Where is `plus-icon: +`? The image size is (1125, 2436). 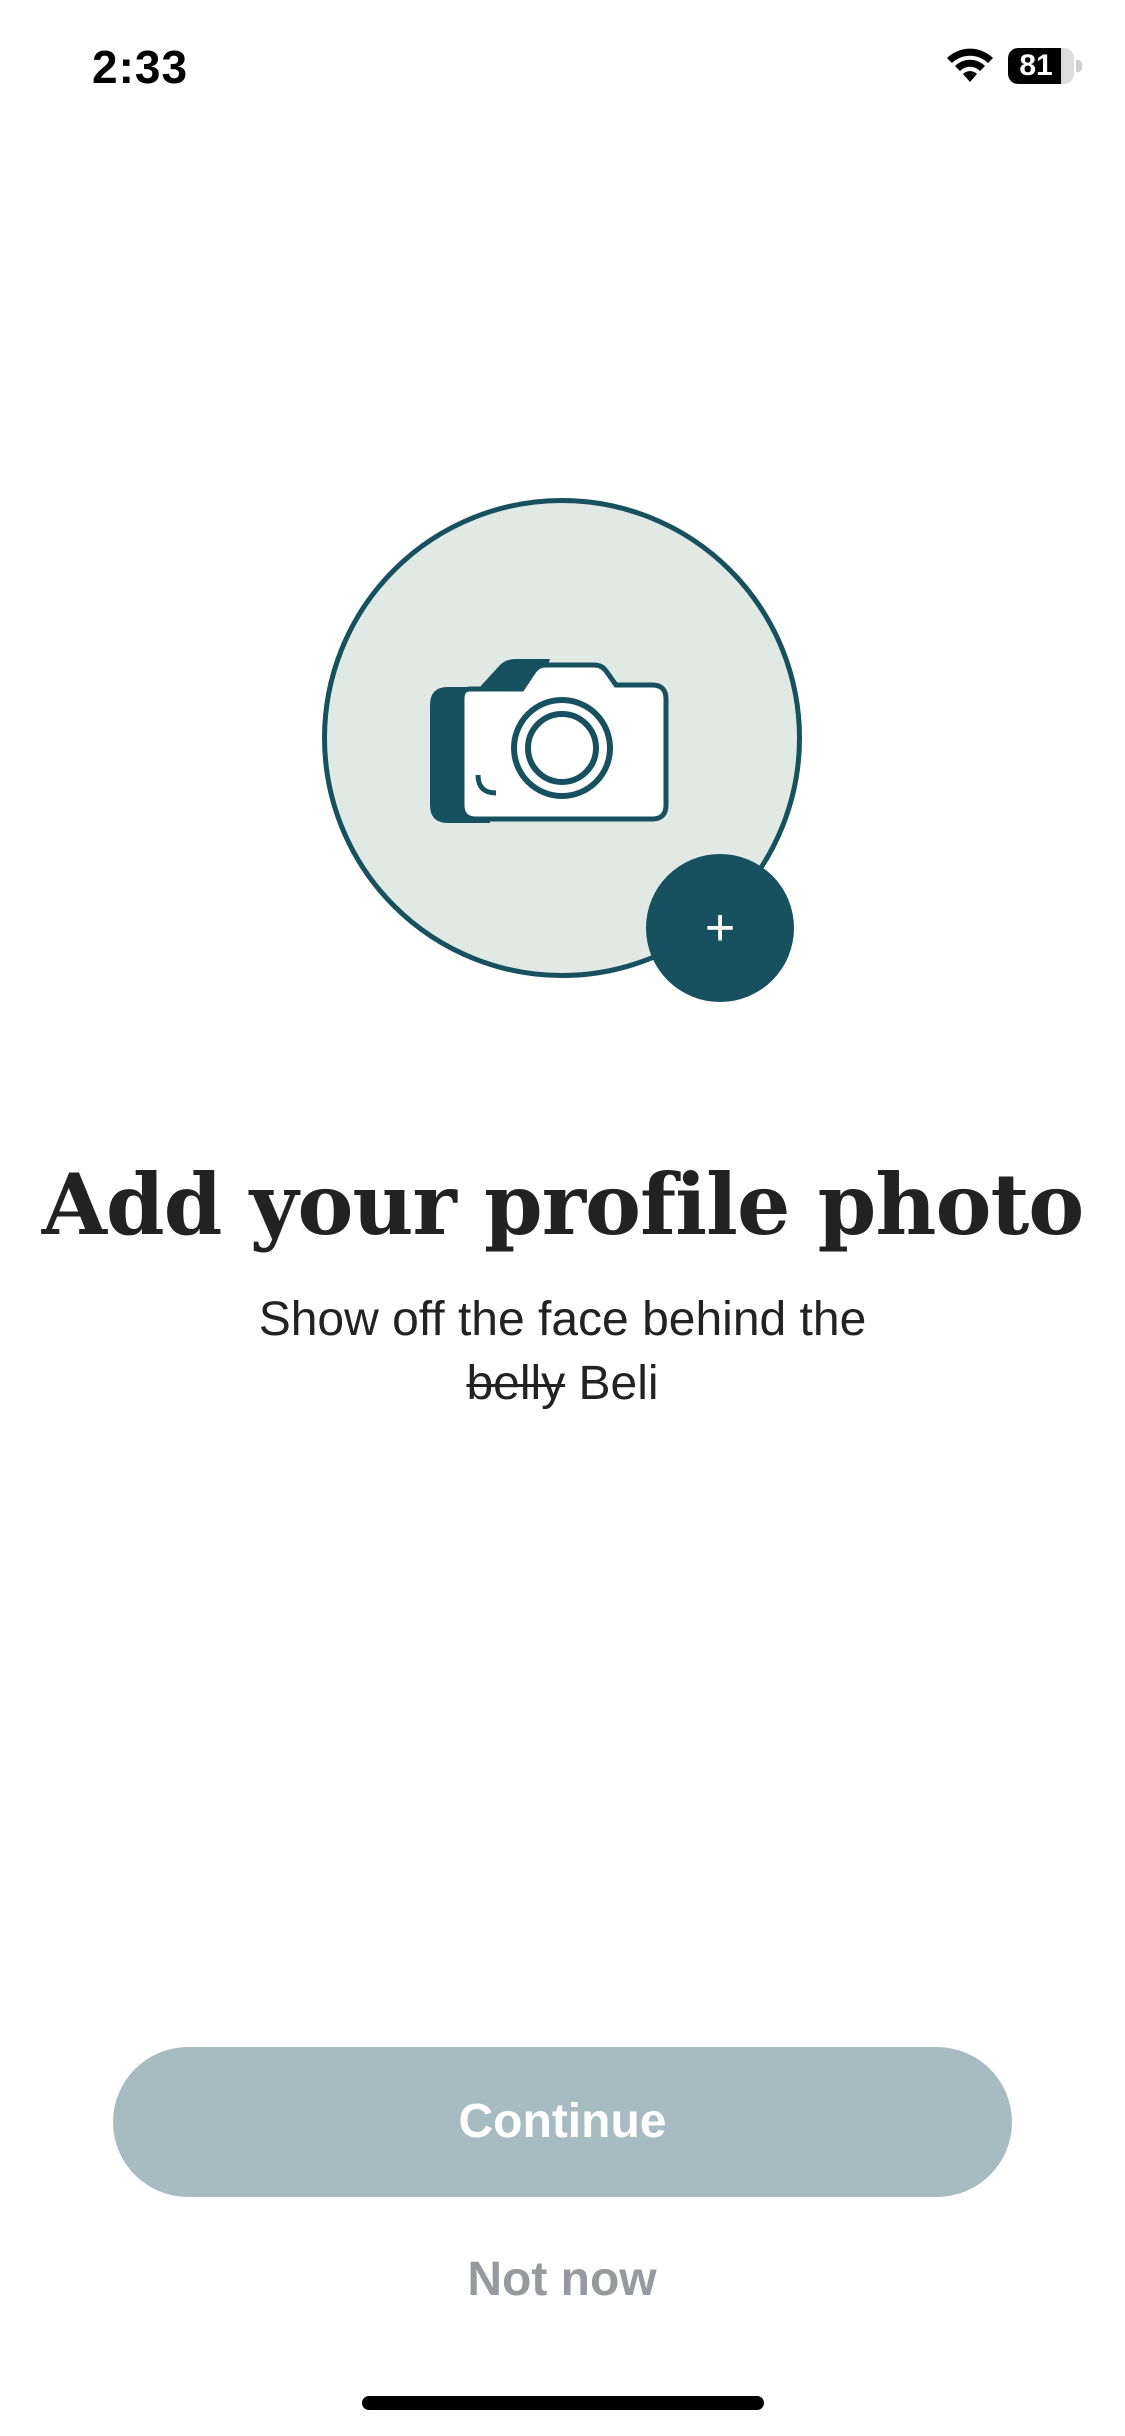
plus-icon: + is located at coordinates (720, 928).